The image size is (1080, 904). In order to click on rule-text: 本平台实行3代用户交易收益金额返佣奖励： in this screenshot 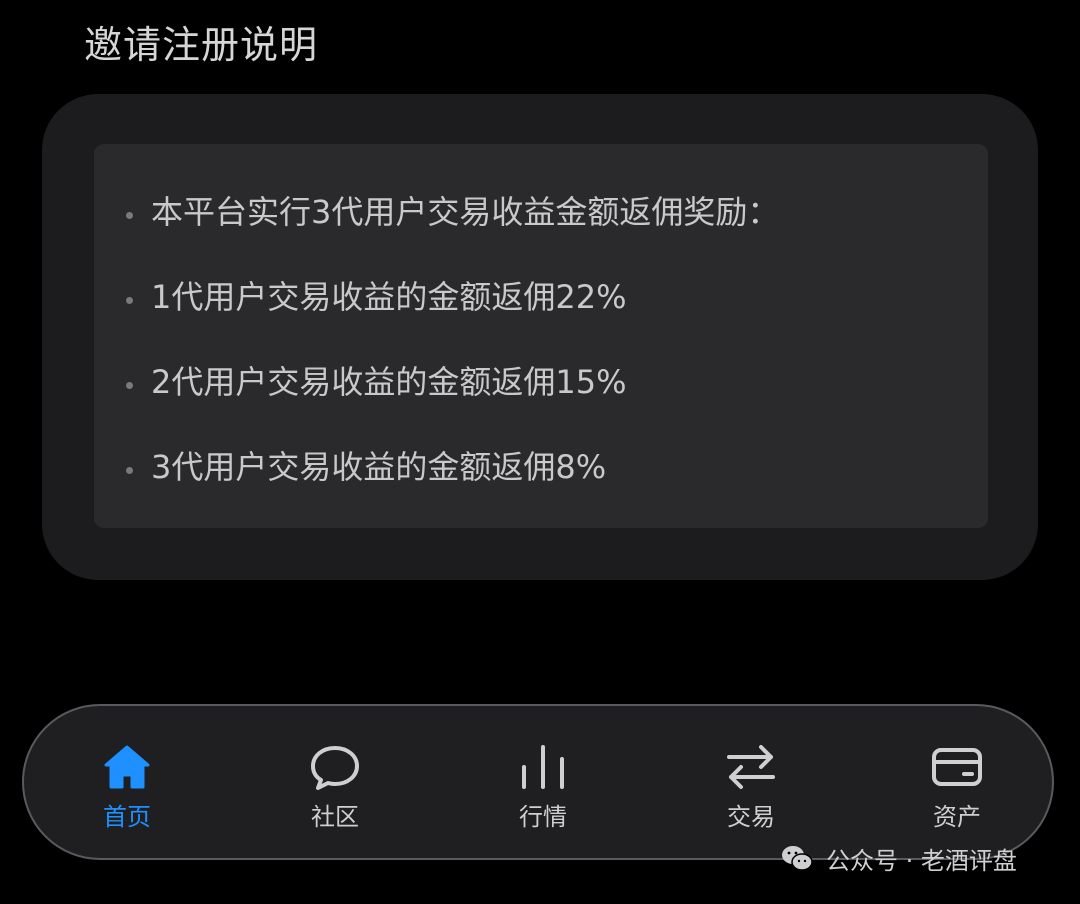, I will do `click(465, 212)`.